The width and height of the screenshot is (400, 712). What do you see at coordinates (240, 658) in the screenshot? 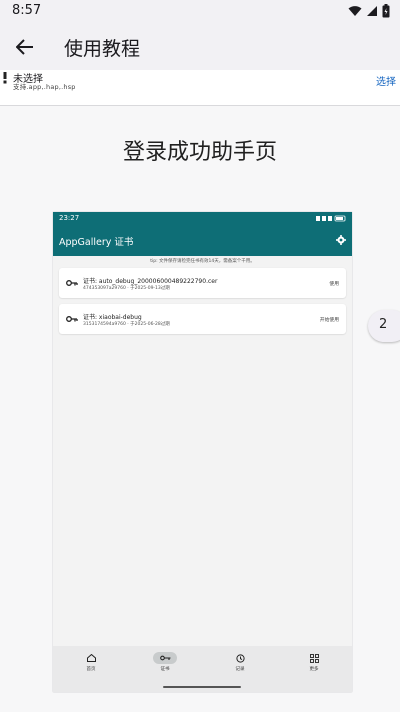
I see `history-icon` at bounding box center [240, 658].